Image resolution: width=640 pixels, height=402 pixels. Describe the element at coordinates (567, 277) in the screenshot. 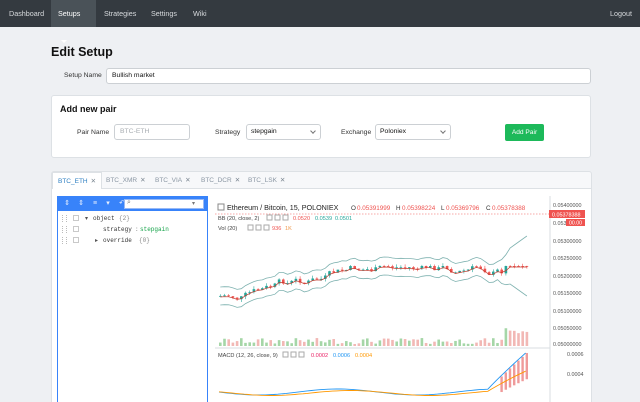

I see `price-tick: 0.05200000` at that location.